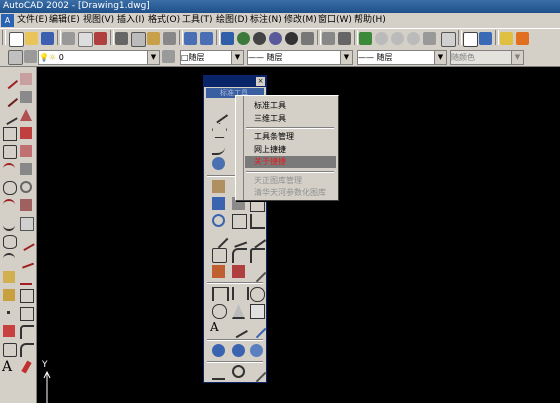  I want to click on scale-icon, so click(26, 205).